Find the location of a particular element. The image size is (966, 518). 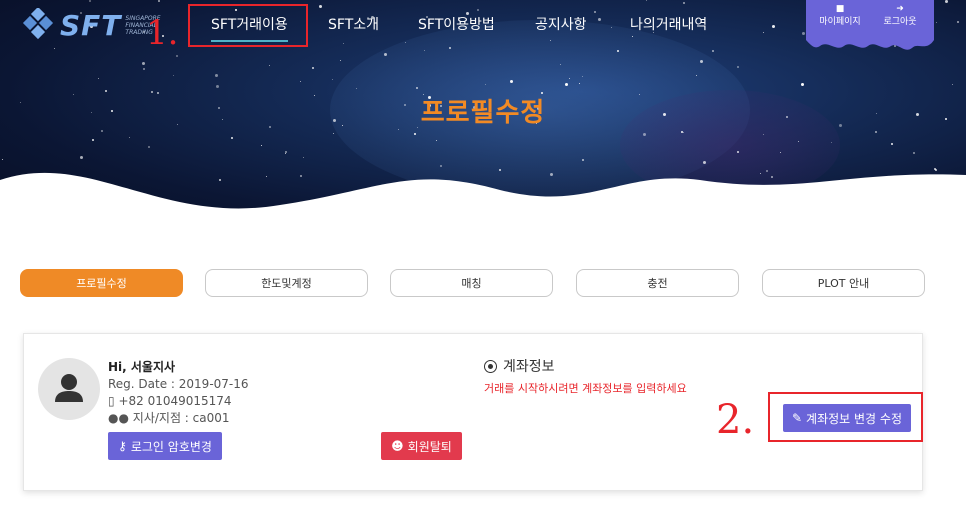

brand-name: SFT is located at coordinates (91, 25).